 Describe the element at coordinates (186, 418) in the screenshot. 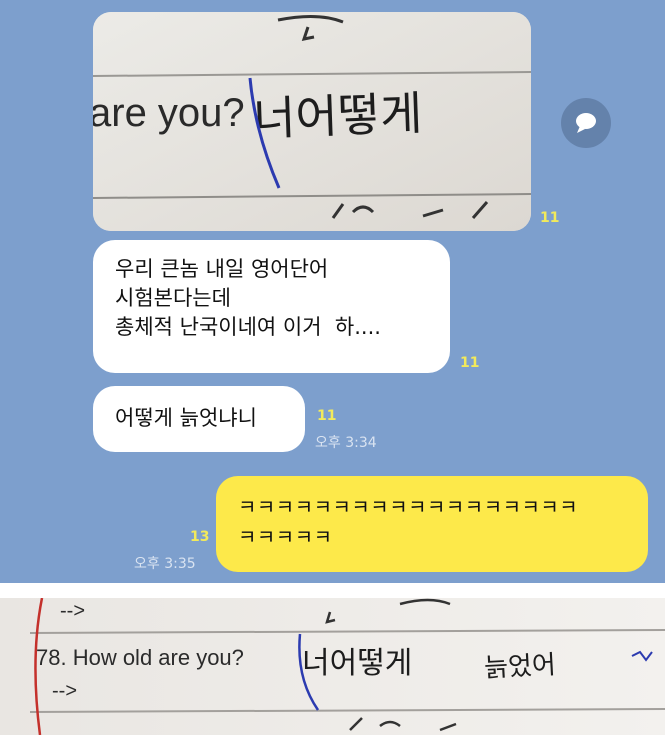

I see `message-line: 어떻게 늙엇냐니` at that location.